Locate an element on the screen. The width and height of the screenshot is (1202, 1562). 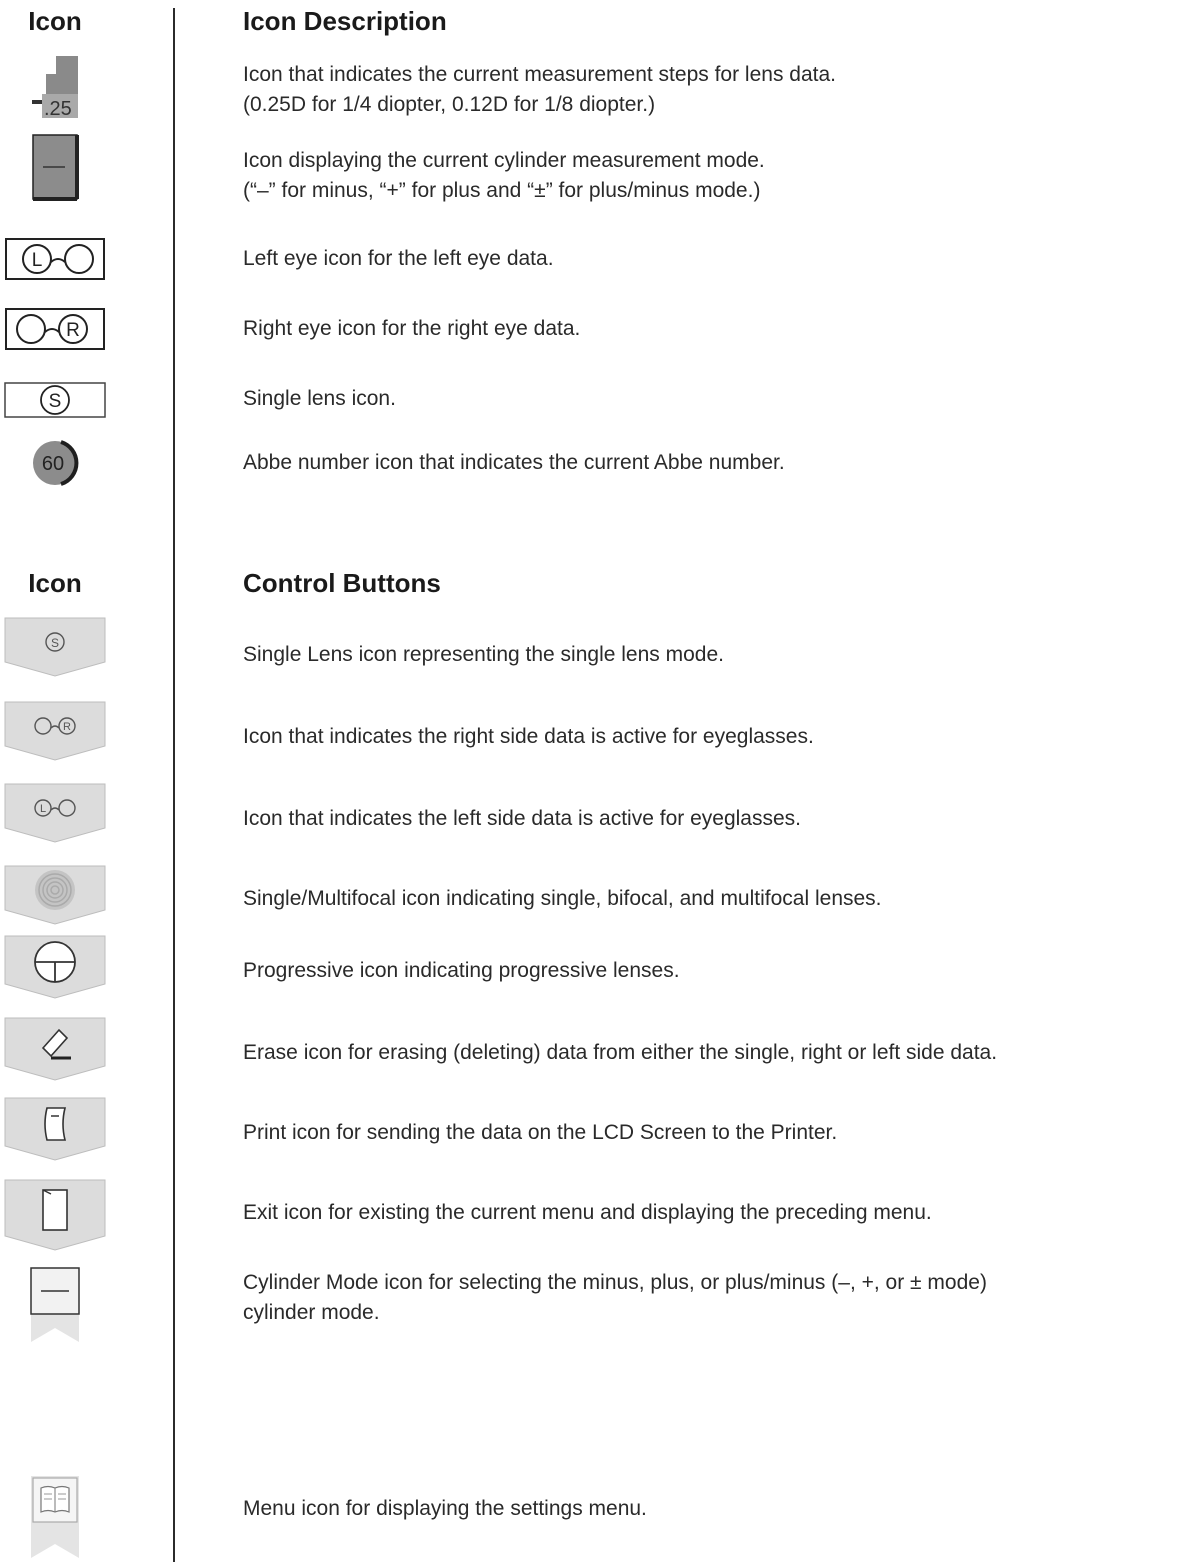
svg-text: 60 is located at coordinates (53, 464).